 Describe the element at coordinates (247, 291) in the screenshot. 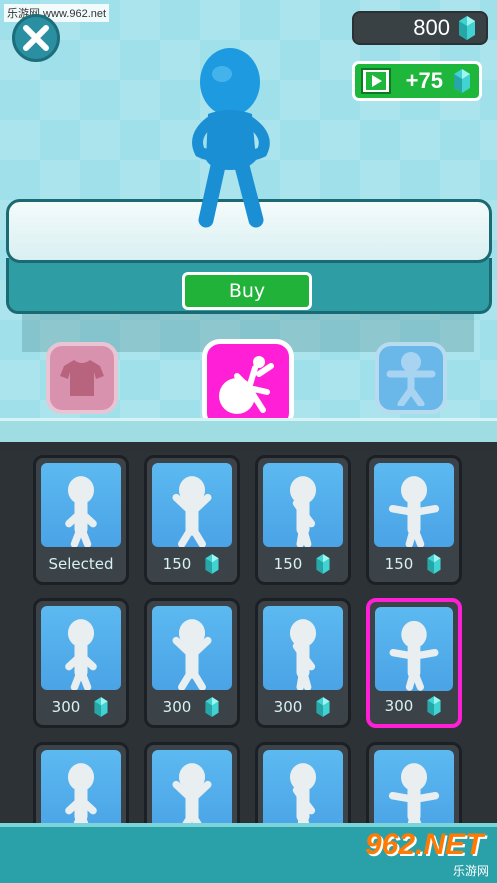

I see `buy-button: Buy` at that location.